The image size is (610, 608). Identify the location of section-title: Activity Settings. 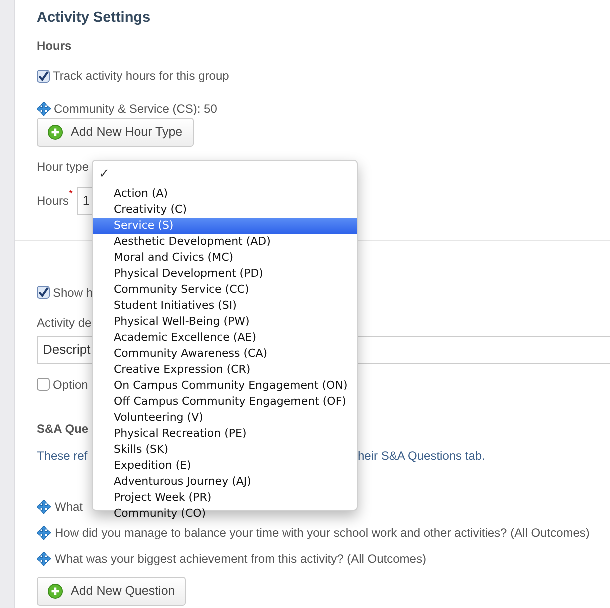
(94, 18).